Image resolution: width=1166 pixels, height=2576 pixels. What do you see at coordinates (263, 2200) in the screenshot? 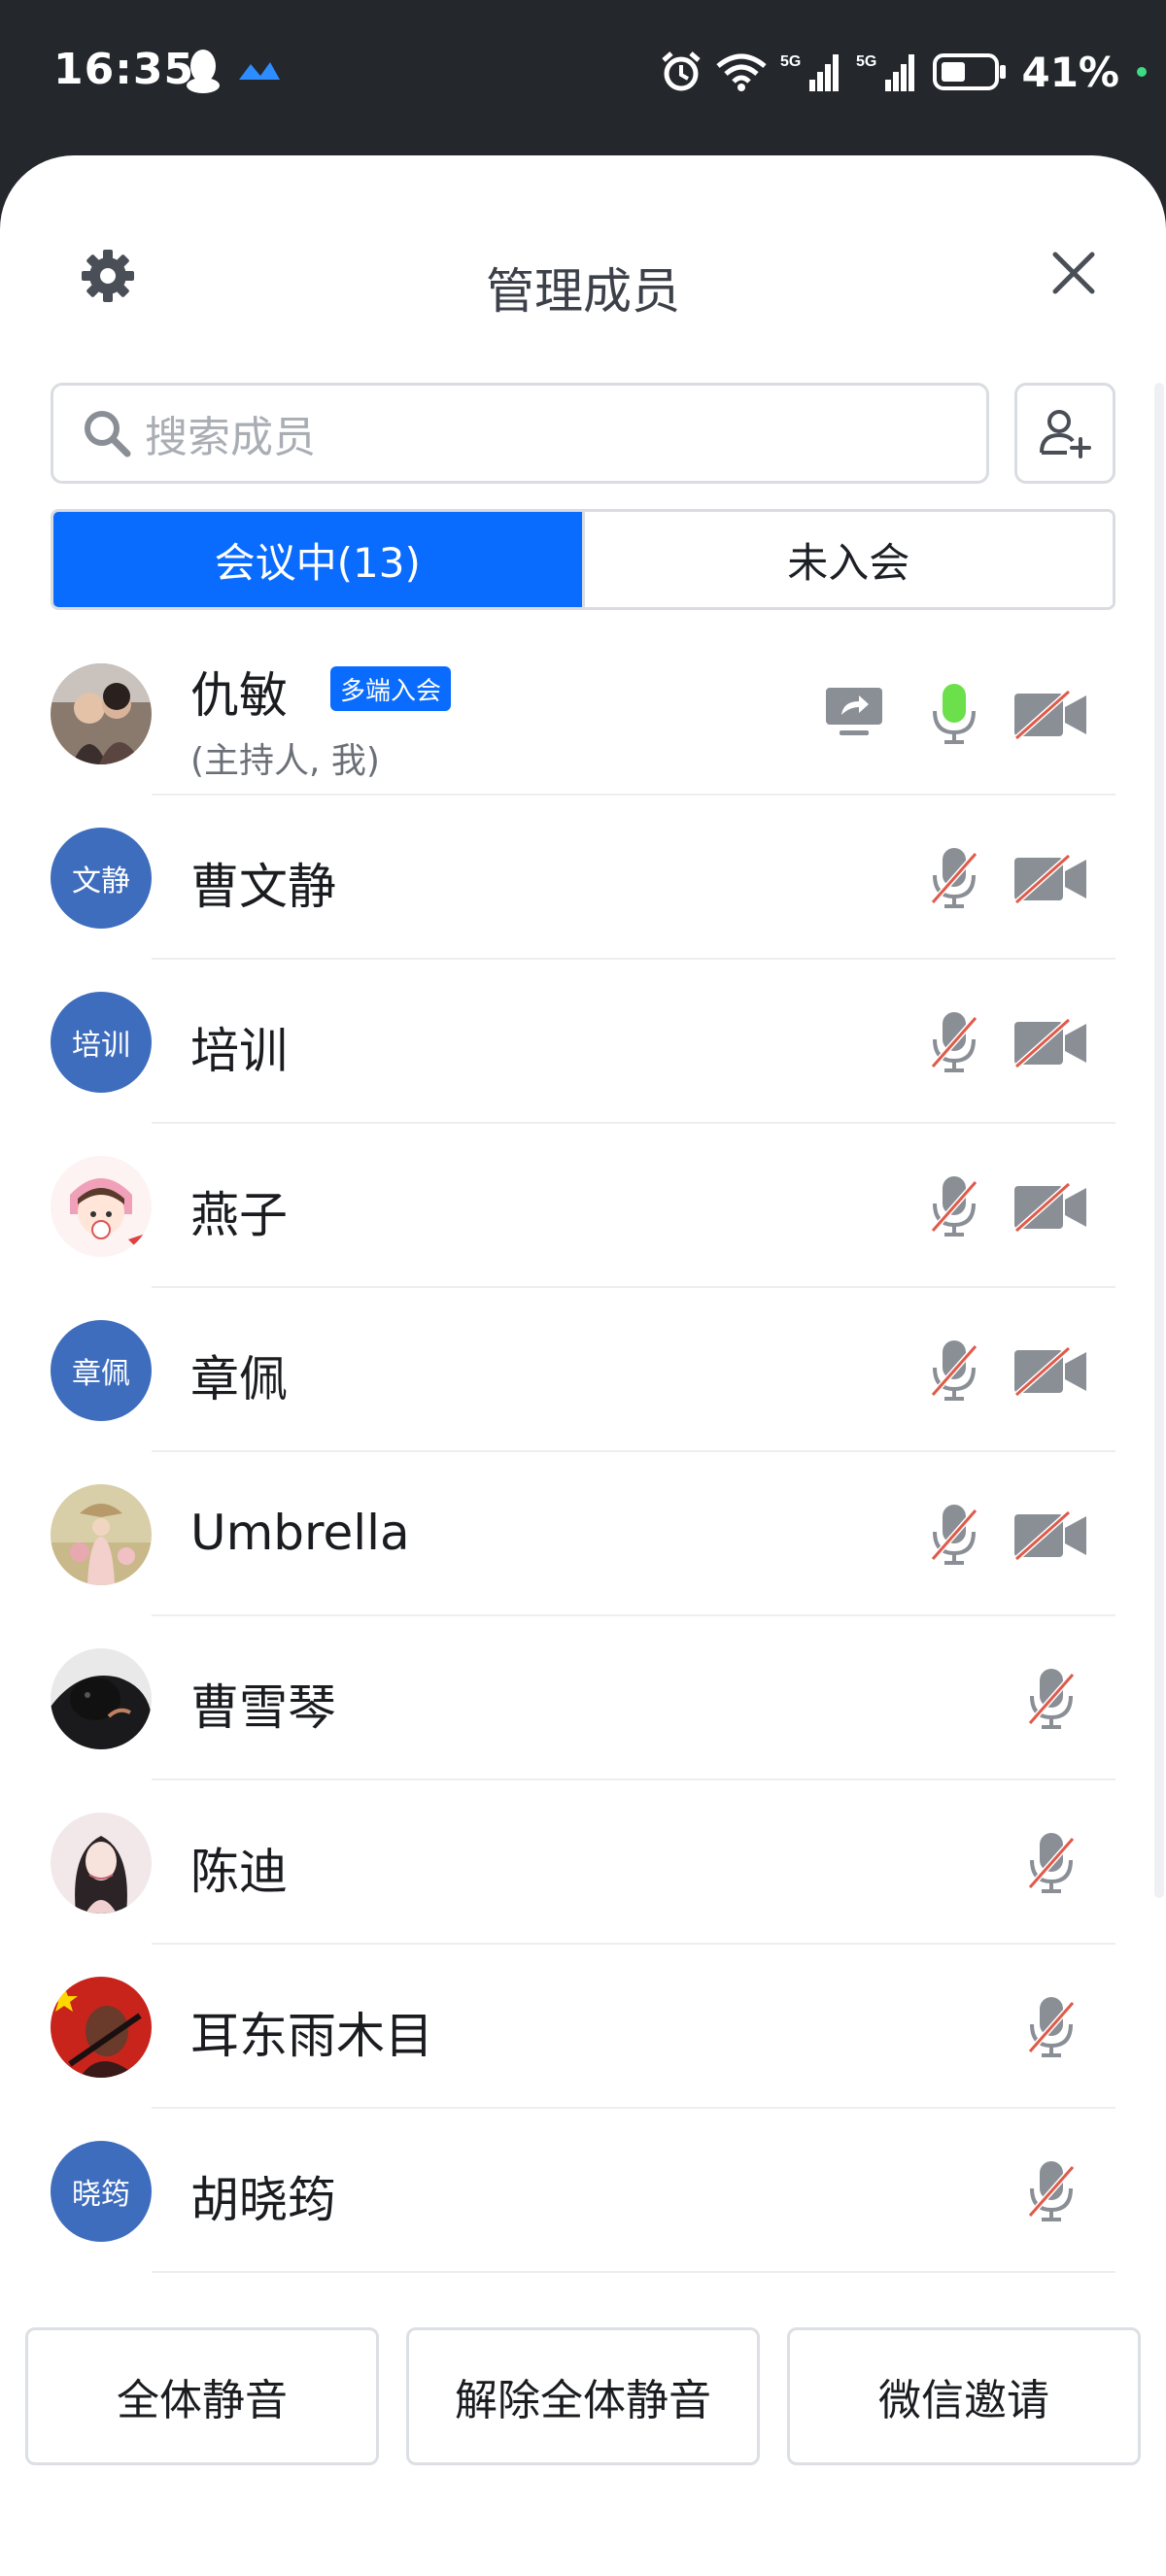
I see `member-name: 胡晓筠` at bounding box center [263, 2200].